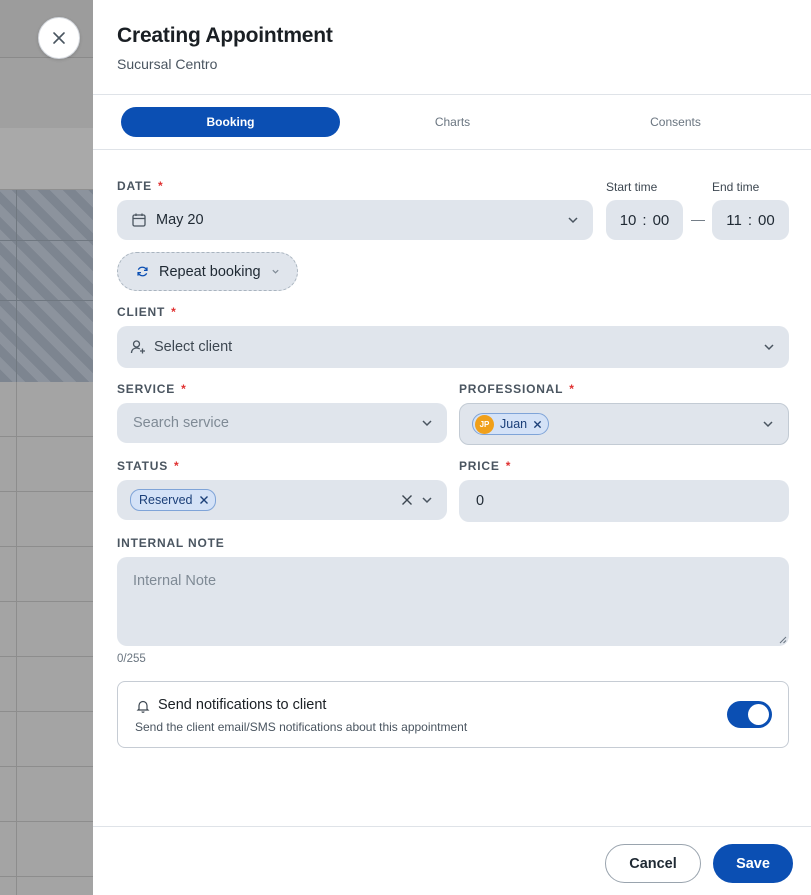 The width and height of the screenshot is (811, 895). I want to click on status-chip: Reserved, so click(173, 500).